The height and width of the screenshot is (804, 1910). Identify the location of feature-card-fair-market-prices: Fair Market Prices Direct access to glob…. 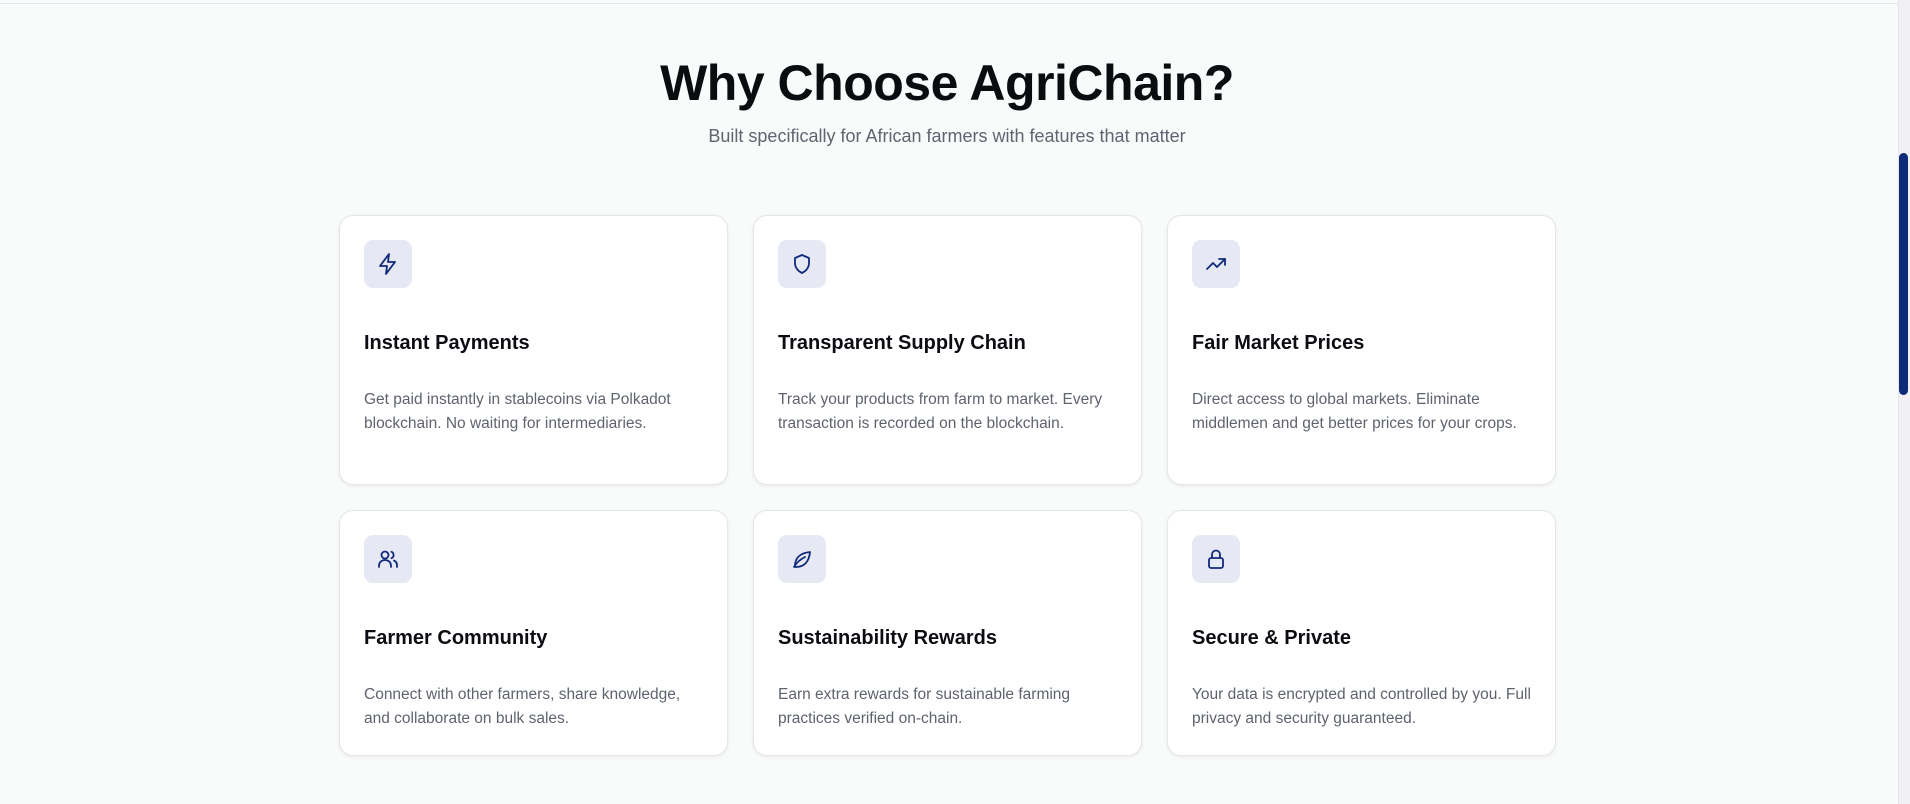
(1361, 350).